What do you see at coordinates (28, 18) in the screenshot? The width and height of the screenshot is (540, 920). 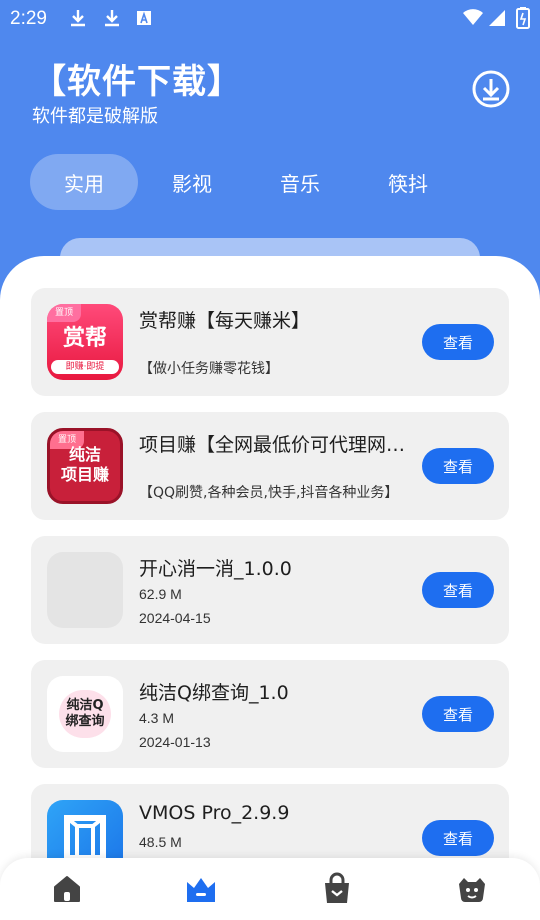 I see `status-time: 2:29` at bounding box center [28, 18].